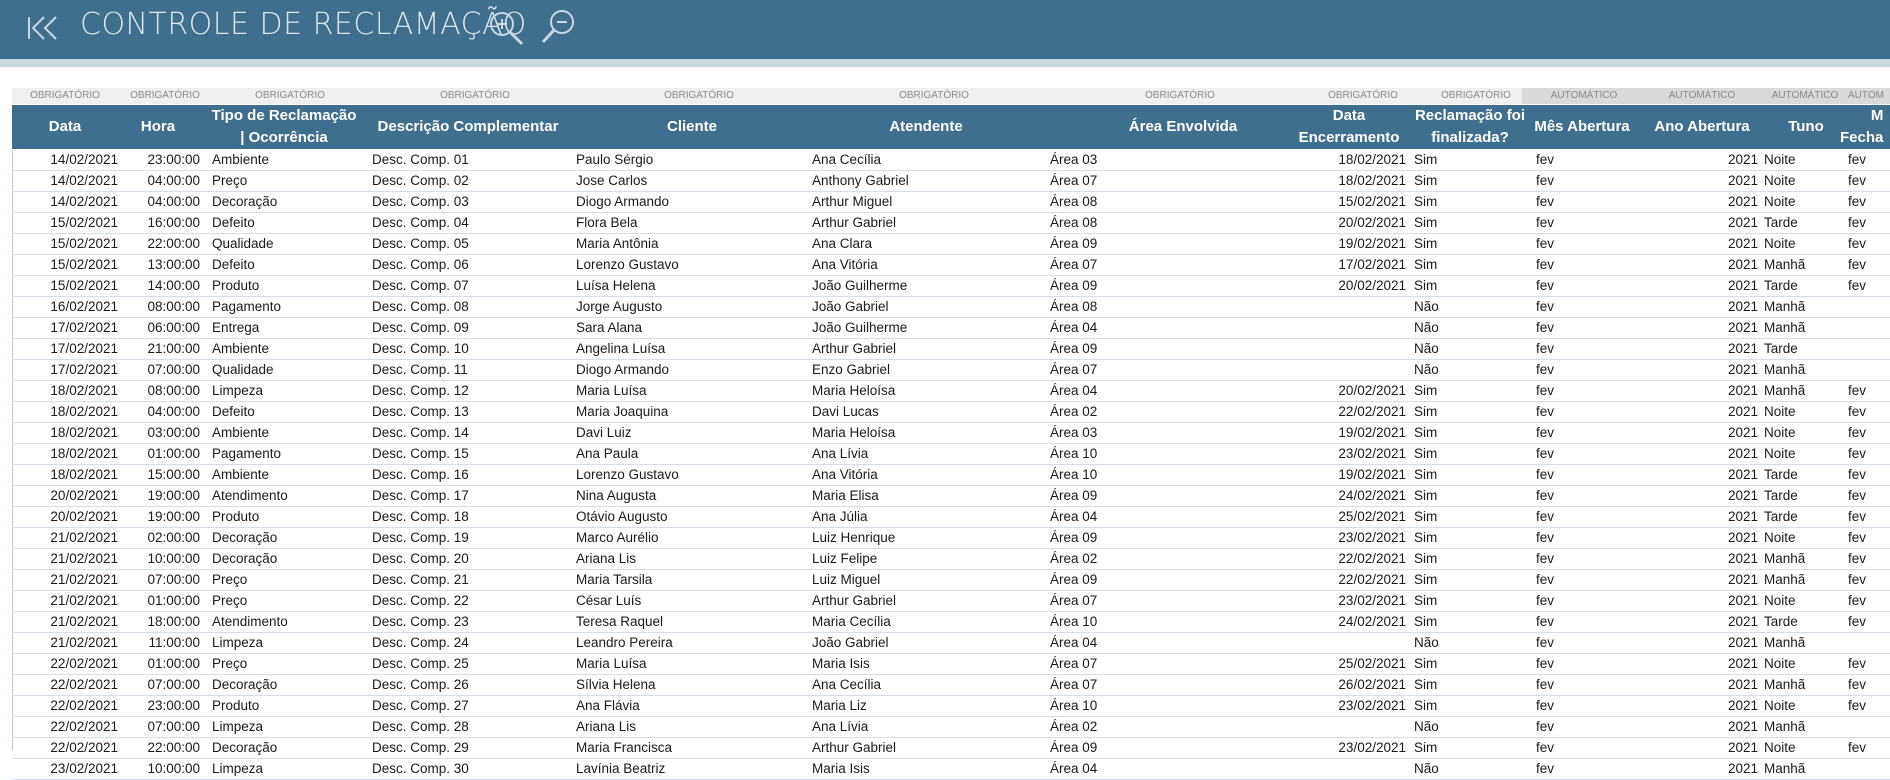 Image resolution: width=1890 pixels, height=780 pixels. Describe the element at coordinates (460, 643) in the screenshot. I see `cell-descricao: Desc. Comp. 24` at that location.